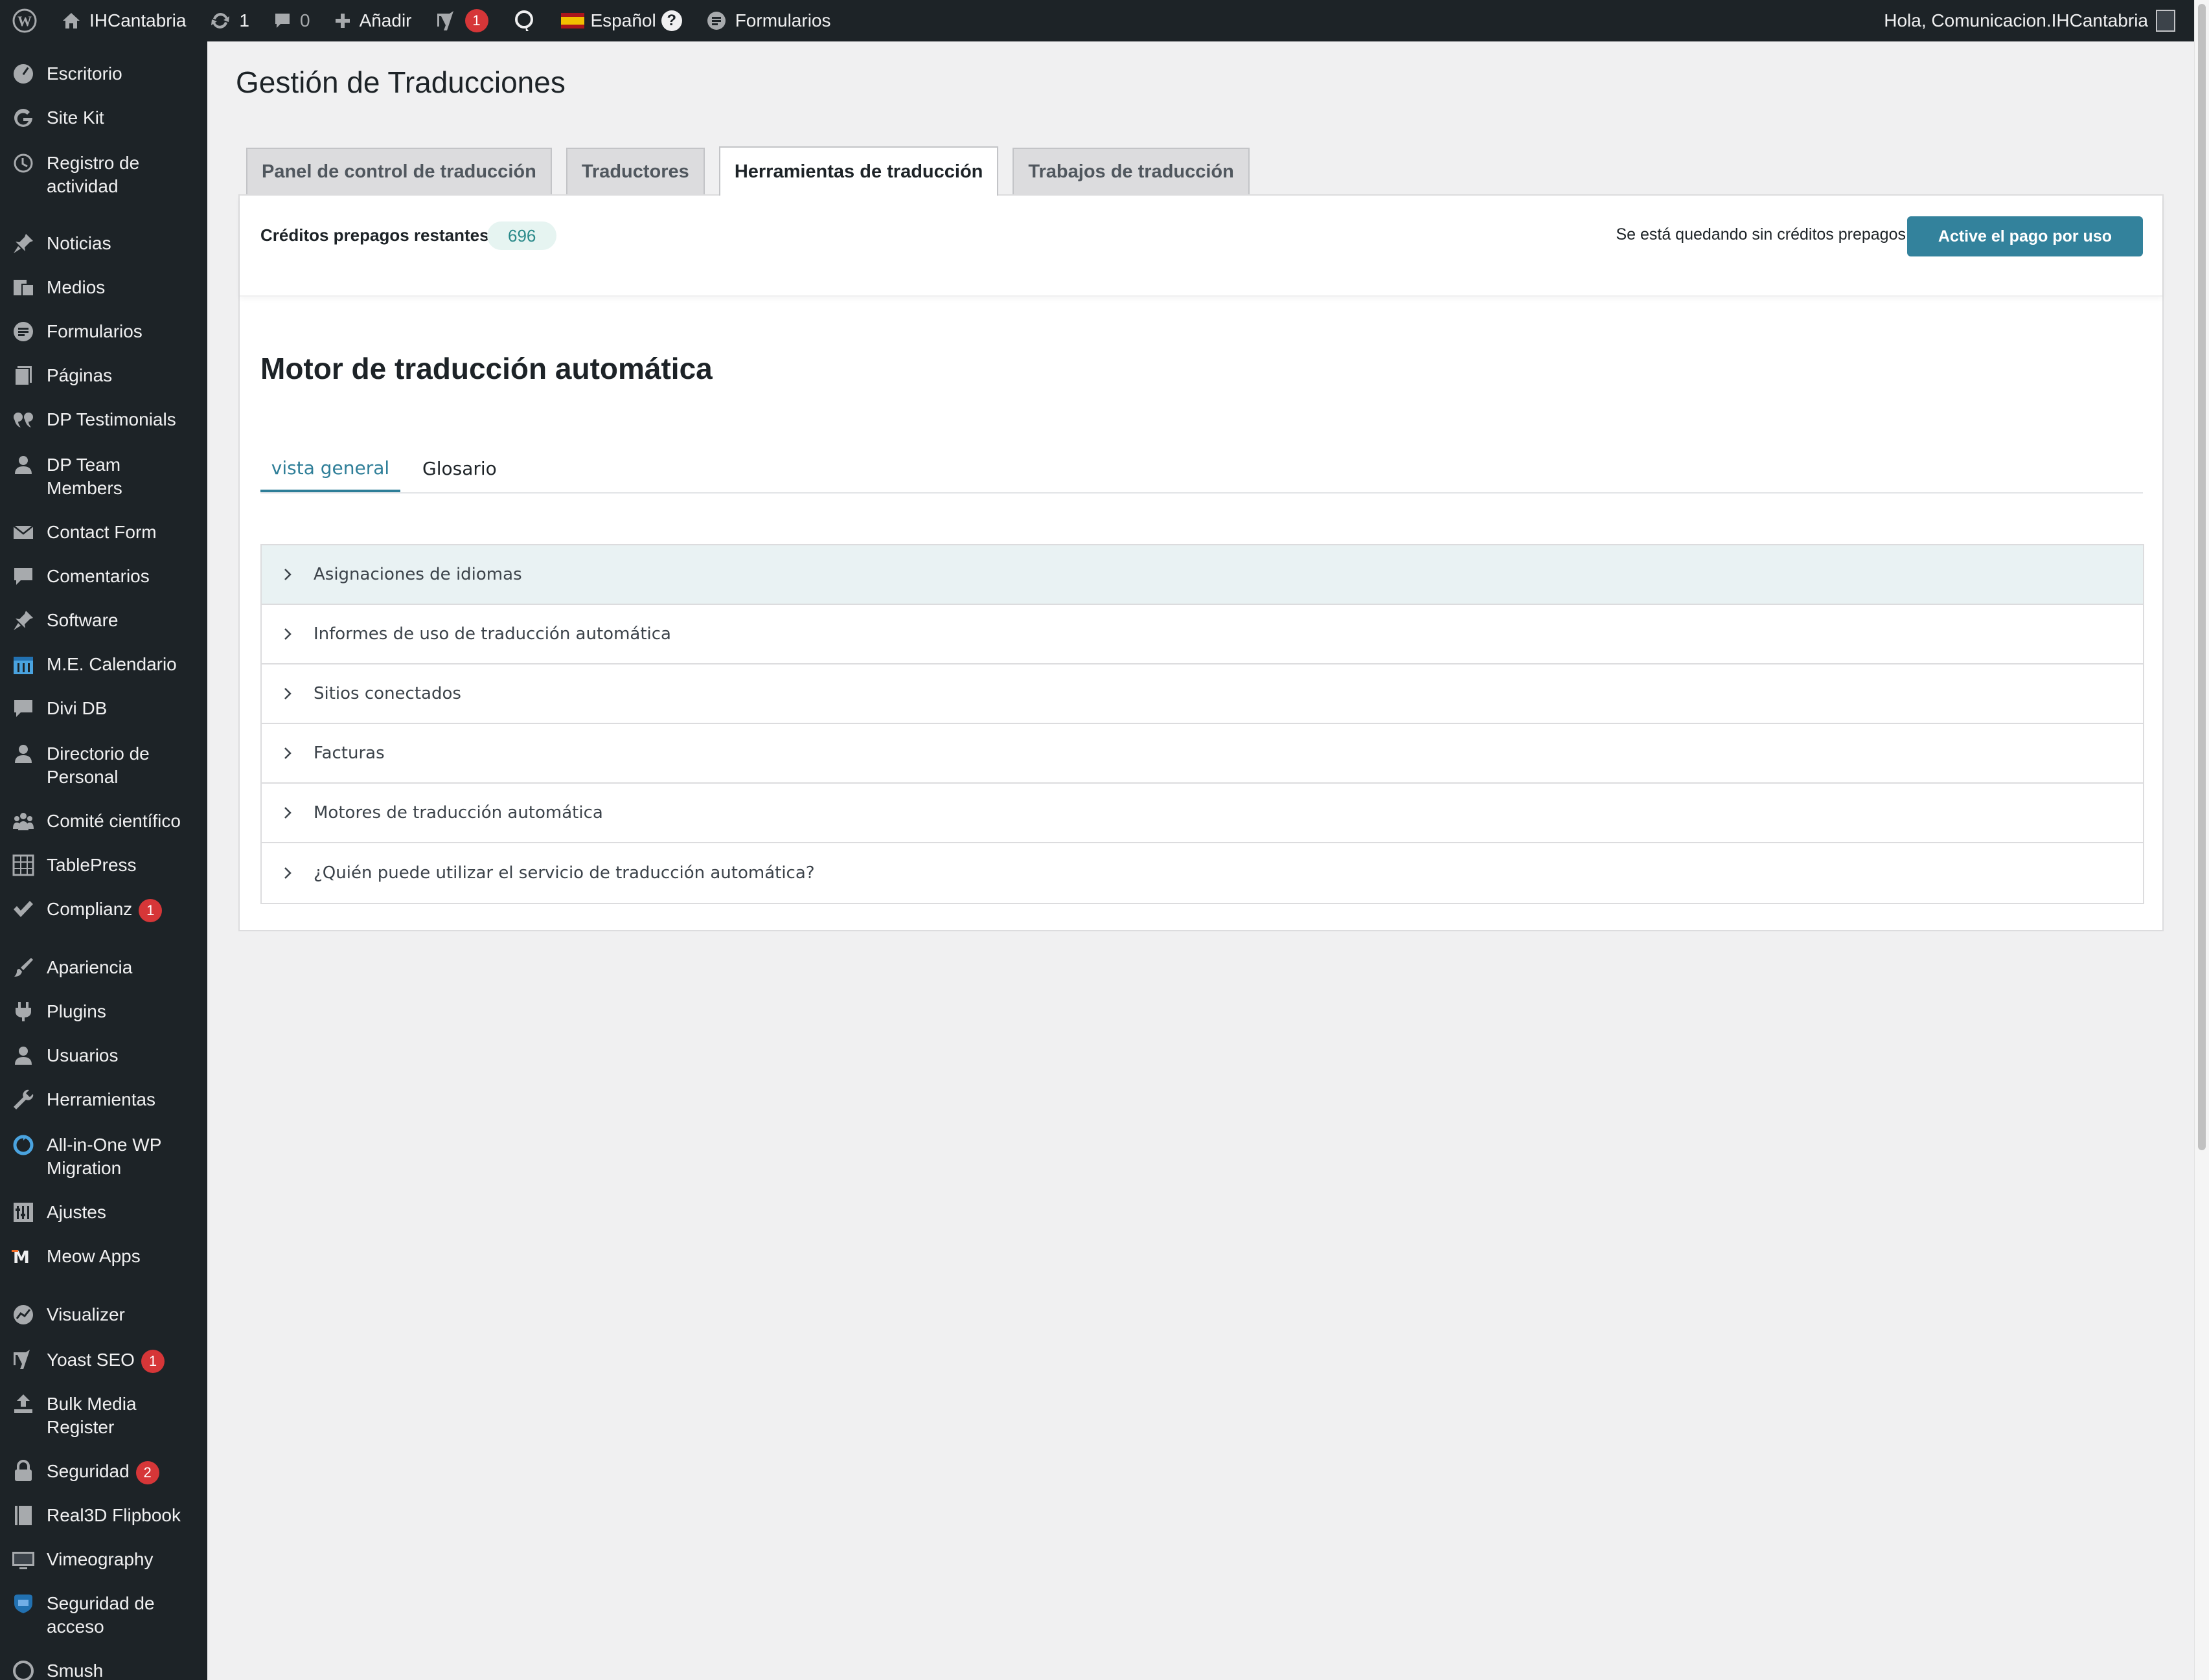  Describe the element at coordinates (77, 287) in the screenshot. I see `sidebar-item-text: Medios` at that location.